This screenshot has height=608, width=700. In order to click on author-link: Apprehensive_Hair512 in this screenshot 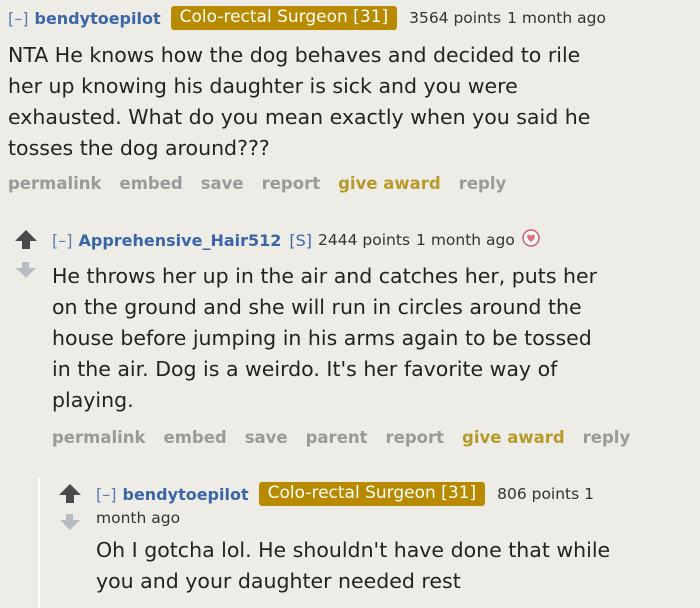, I will do `click(179, 240)`.